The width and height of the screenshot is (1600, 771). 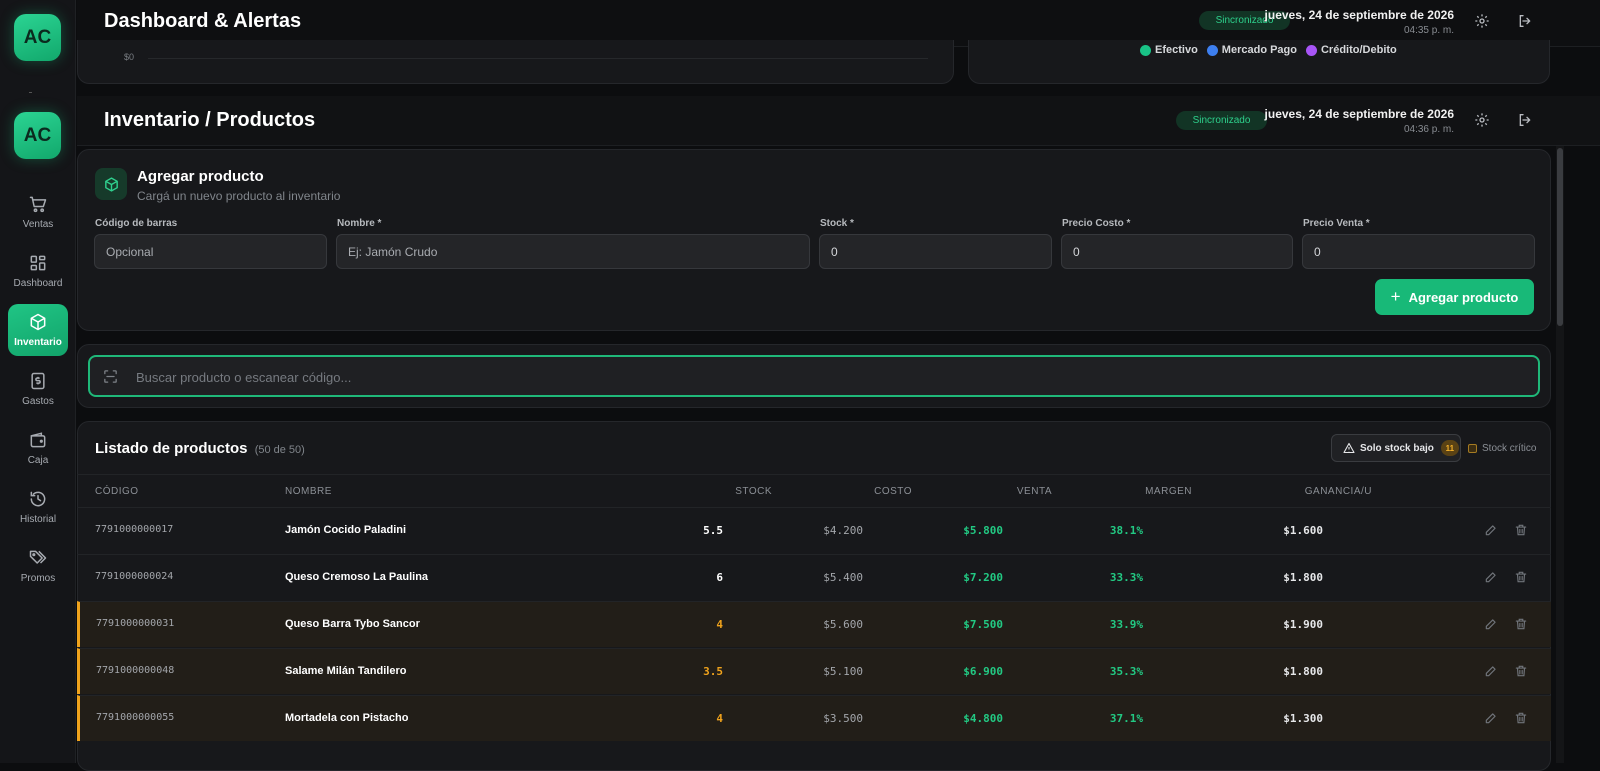 What do you see at coordinates (753, 491) in the screenshot?
I see `column-header-stock: STOCK` at bounding box center [753, 491].